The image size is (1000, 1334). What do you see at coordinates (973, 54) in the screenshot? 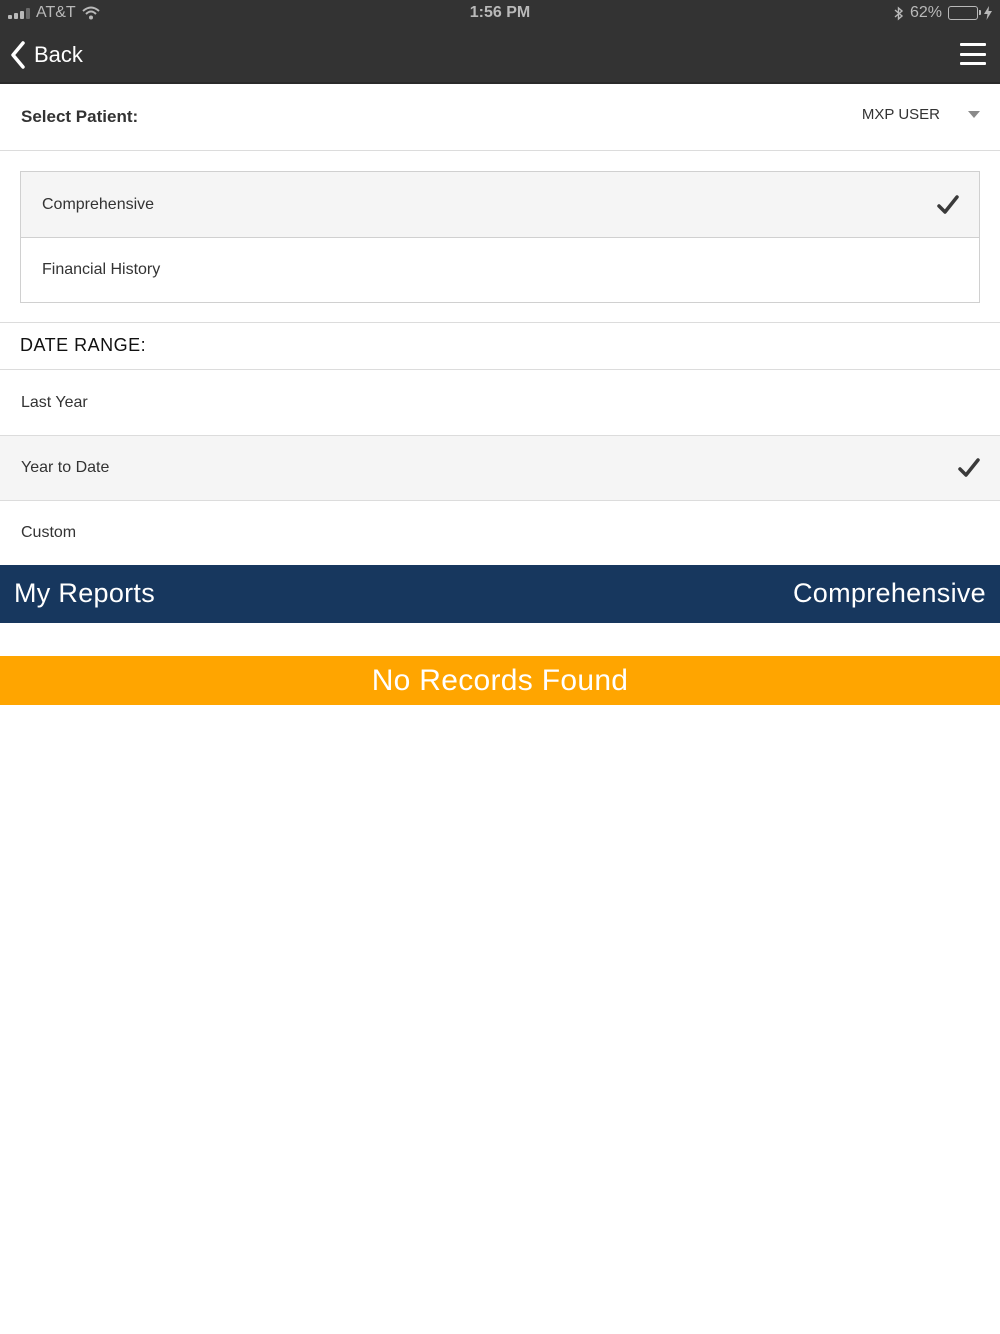
I see `hamburger-menu-icon` at bounding box center [973, 54].